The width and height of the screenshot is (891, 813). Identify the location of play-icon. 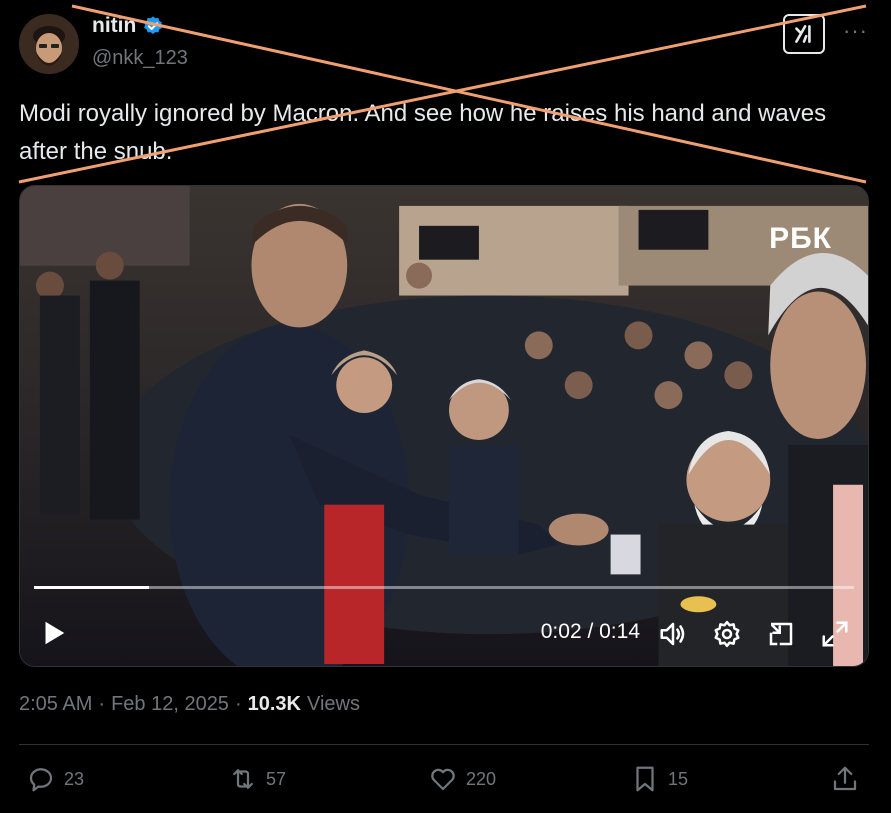
(53, 633).